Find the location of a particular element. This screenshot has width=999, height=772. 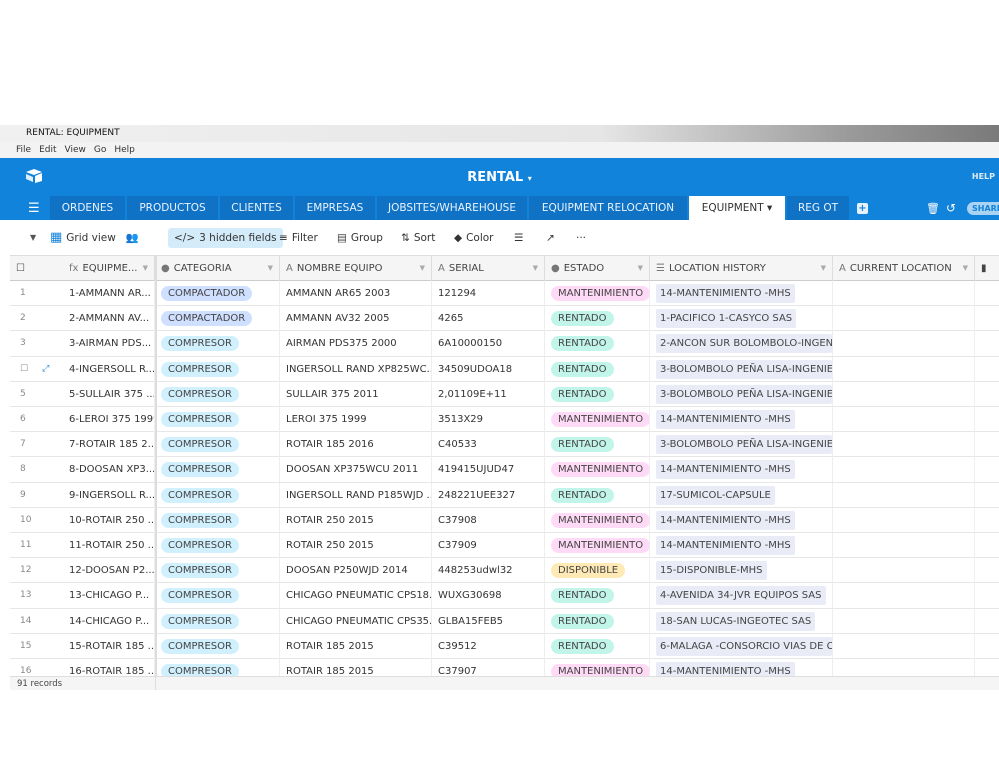

column-header-nombre-equipo: A NOMBRE EQUIPO ▼ is located at coordinates (356, 268).